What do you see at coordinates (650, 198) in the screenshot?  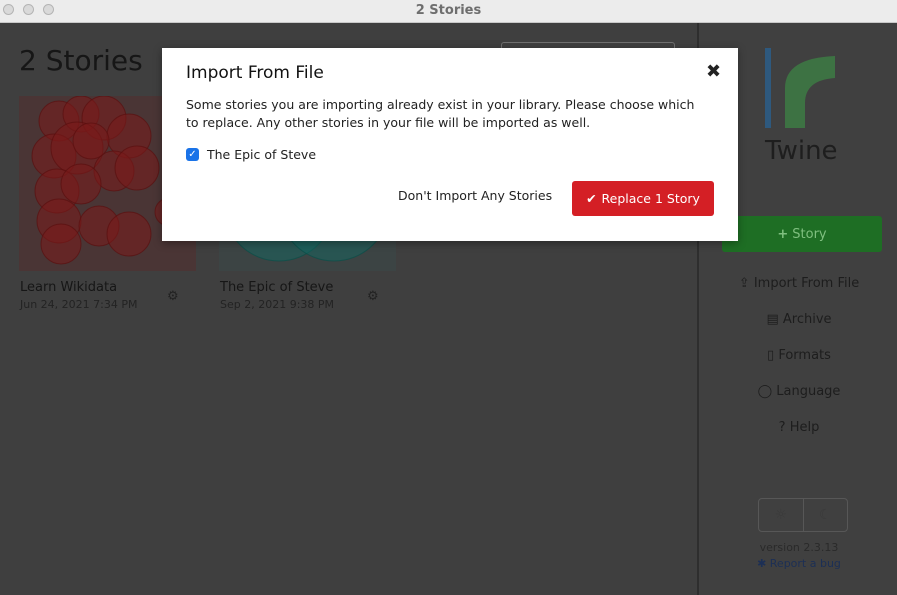 I see `replace-button-label: Replace 1 Story` at bounding box center [650, 198].